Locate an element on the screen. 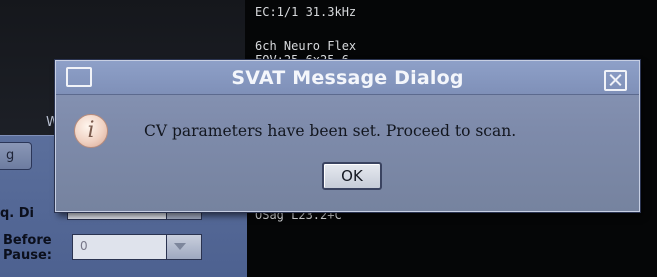  close-icon is located at coordinates (615, 80).